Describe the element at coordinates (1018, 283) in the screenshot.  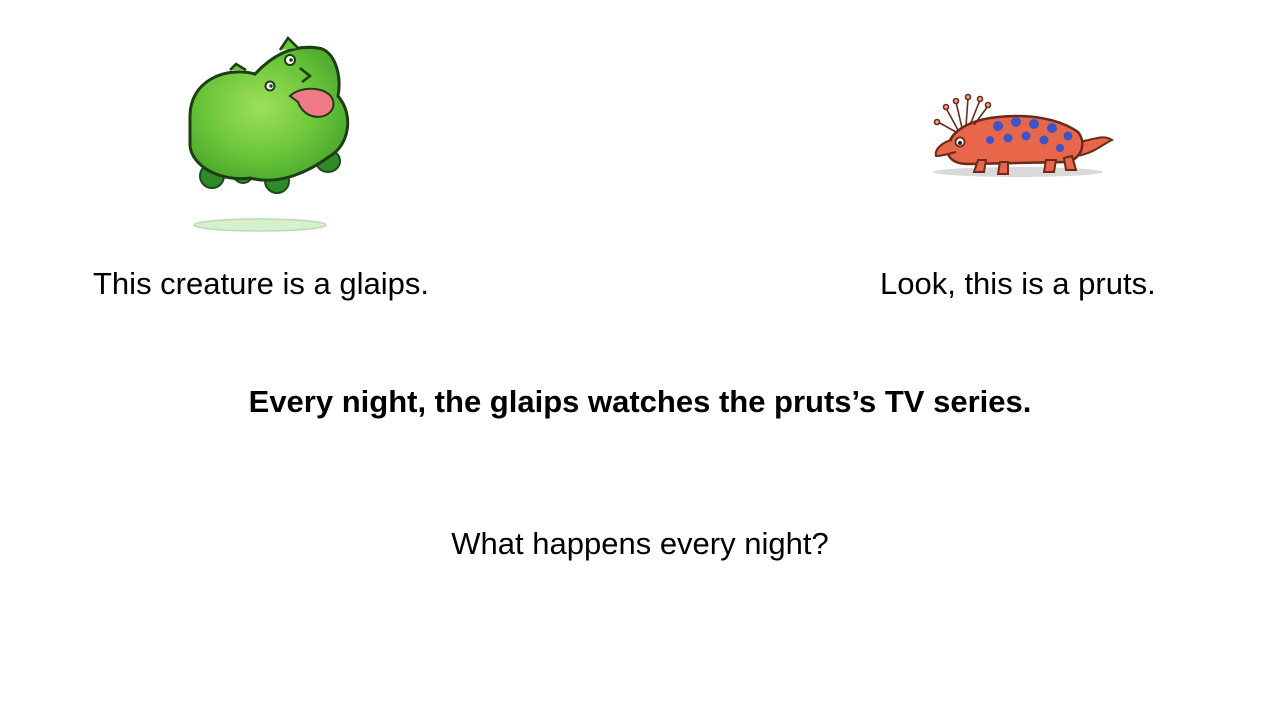
I see `pruts-caption: Look, this is a pruts.` at that location.